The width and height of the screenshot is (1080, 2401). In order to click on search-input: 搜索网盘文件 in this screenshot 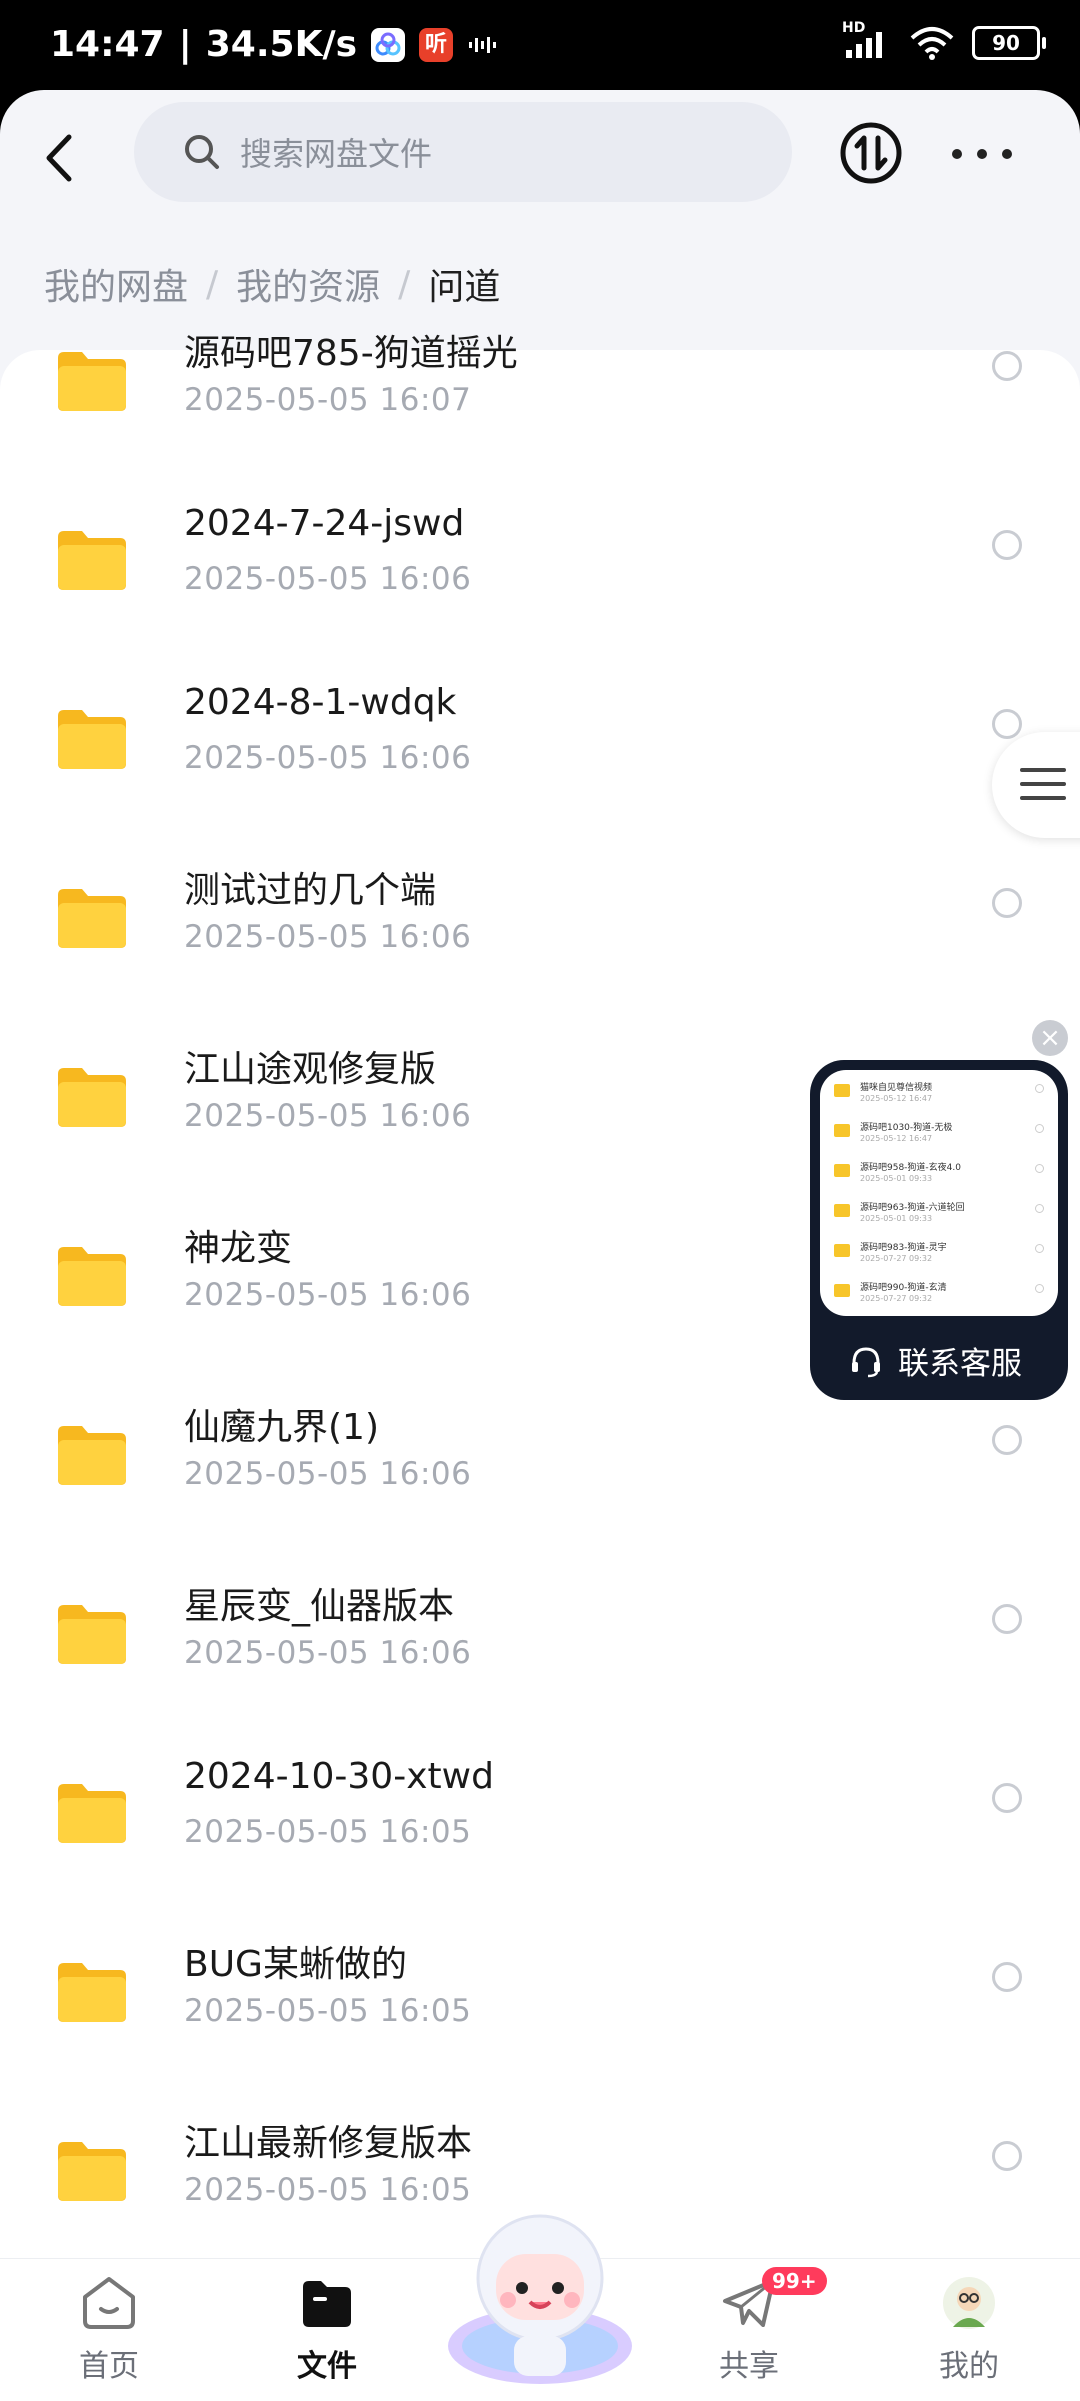, I will do `click(463, 152)`.